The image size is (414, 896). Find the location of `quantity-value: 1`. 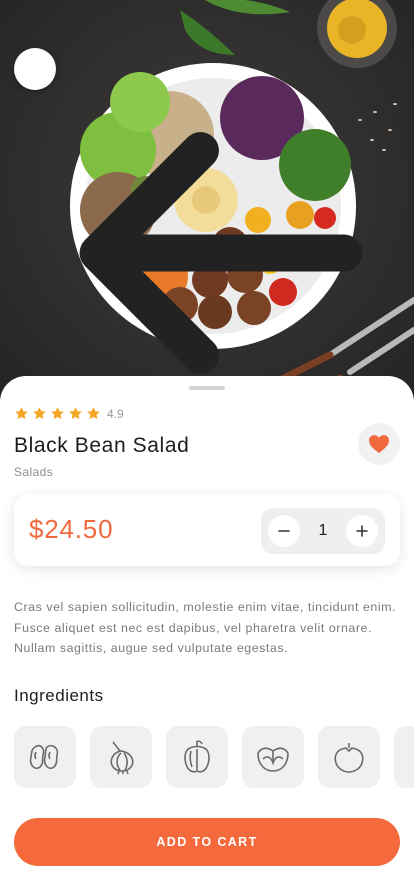

quantity-value: 1 is located at coordinates (323, 530).